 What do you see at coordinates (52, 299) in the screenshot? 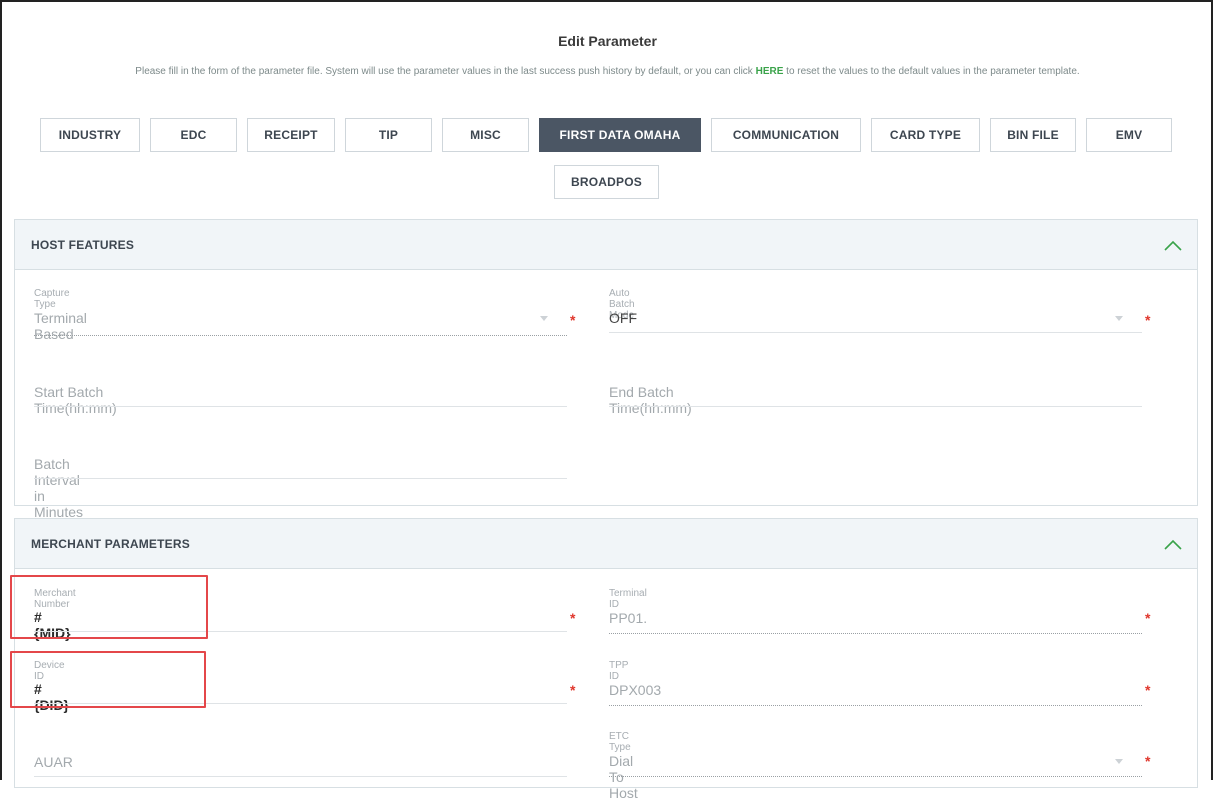
I see `capture-type-label: Capture Type` at bounding box center [52, 299].